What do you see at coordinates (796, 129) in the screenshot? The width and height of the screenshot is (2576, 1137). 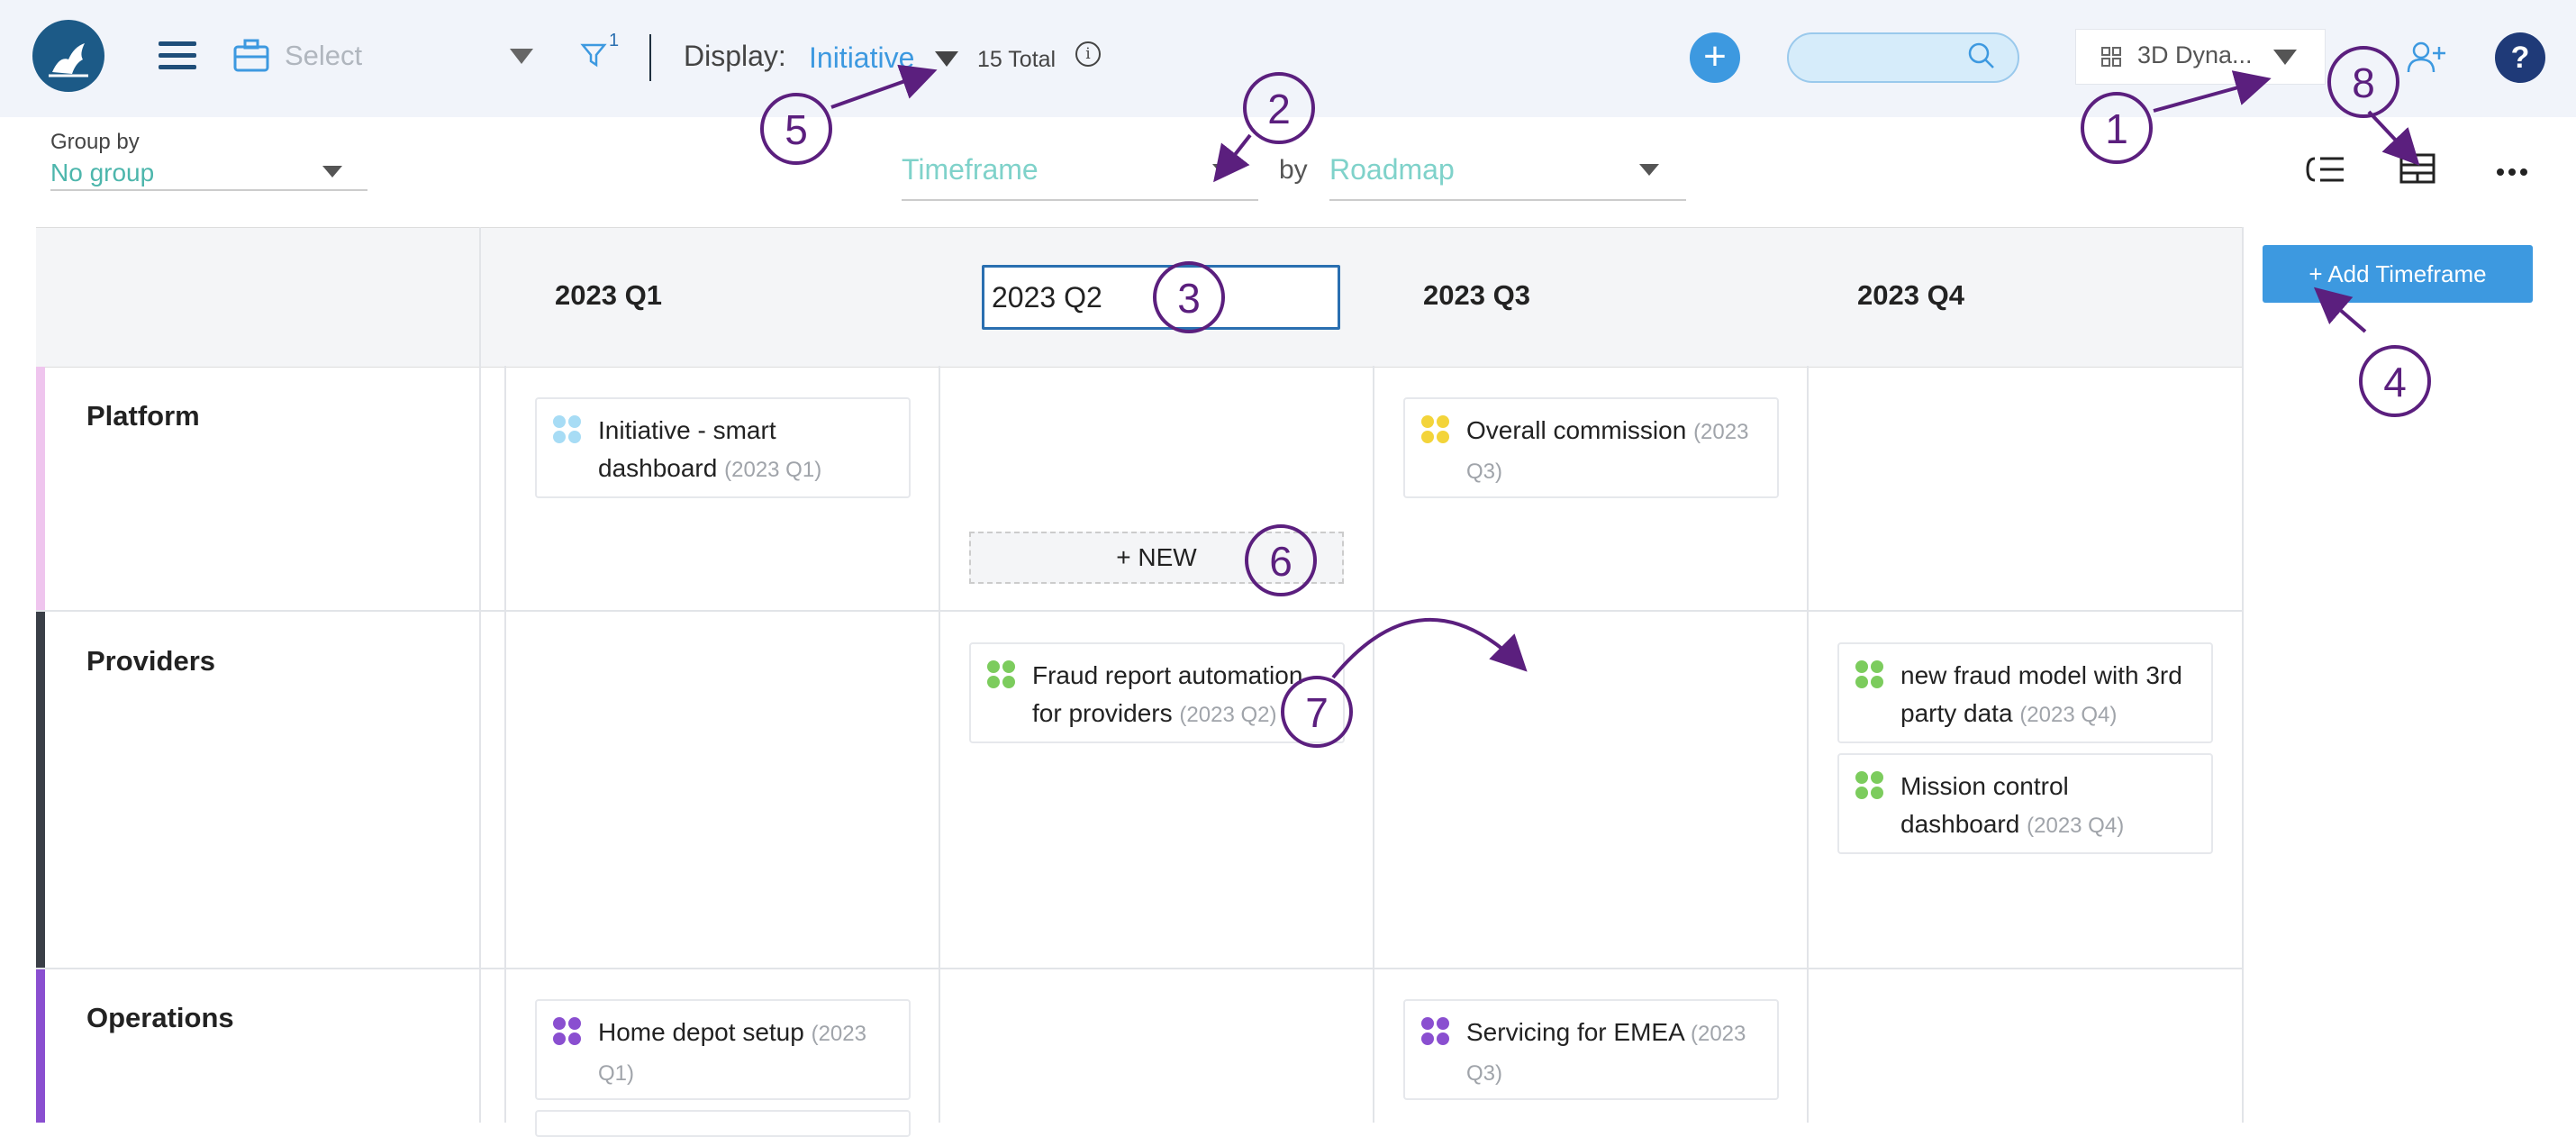 I see `annotation-badge-5: 5` at bounding box center [796, 129].